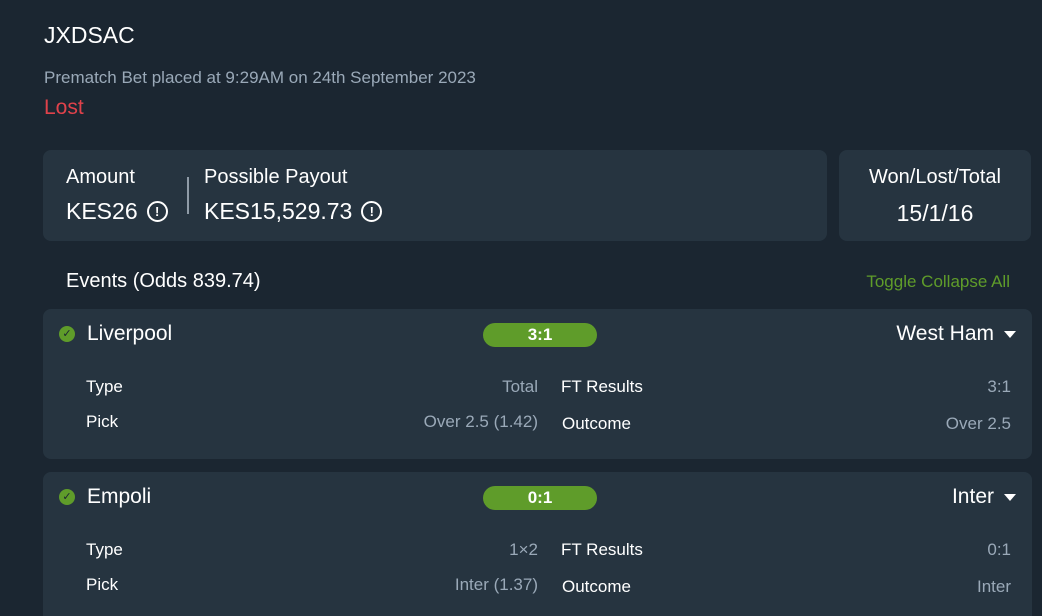 This screenshot has height=616, width=1042. What do you see at coordinates (540, 335) in the screenshot?
I see `score-badge: 3:1` at bounding box center [540, 335].